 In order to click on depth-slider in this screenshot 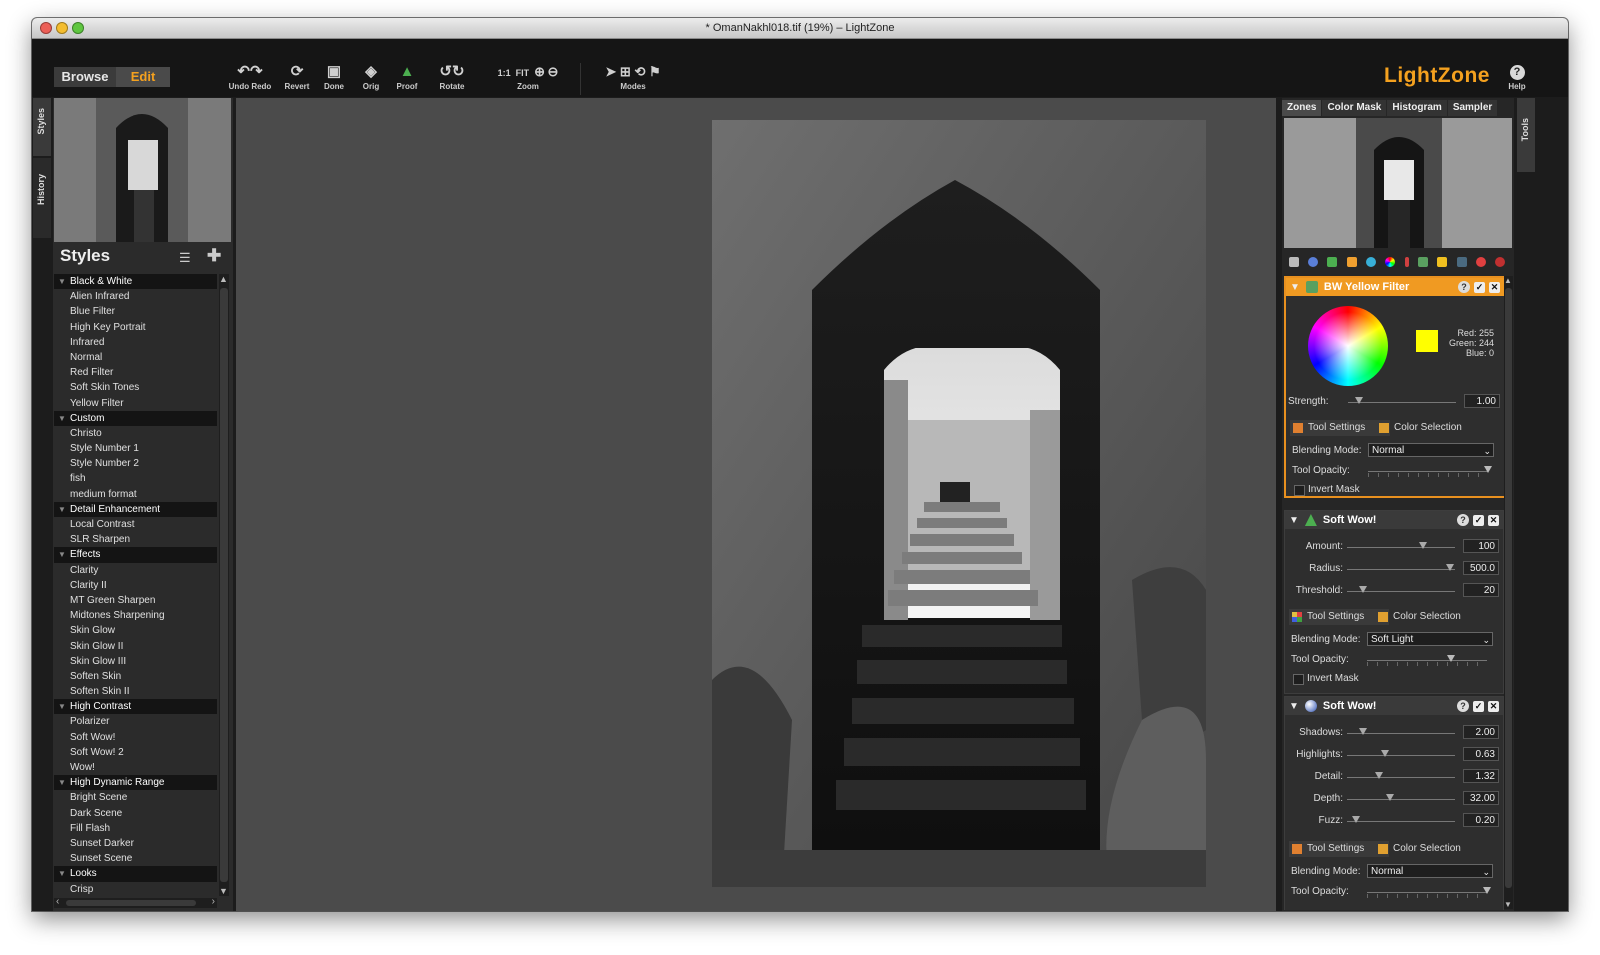, I will do `click(1401, 799)`.